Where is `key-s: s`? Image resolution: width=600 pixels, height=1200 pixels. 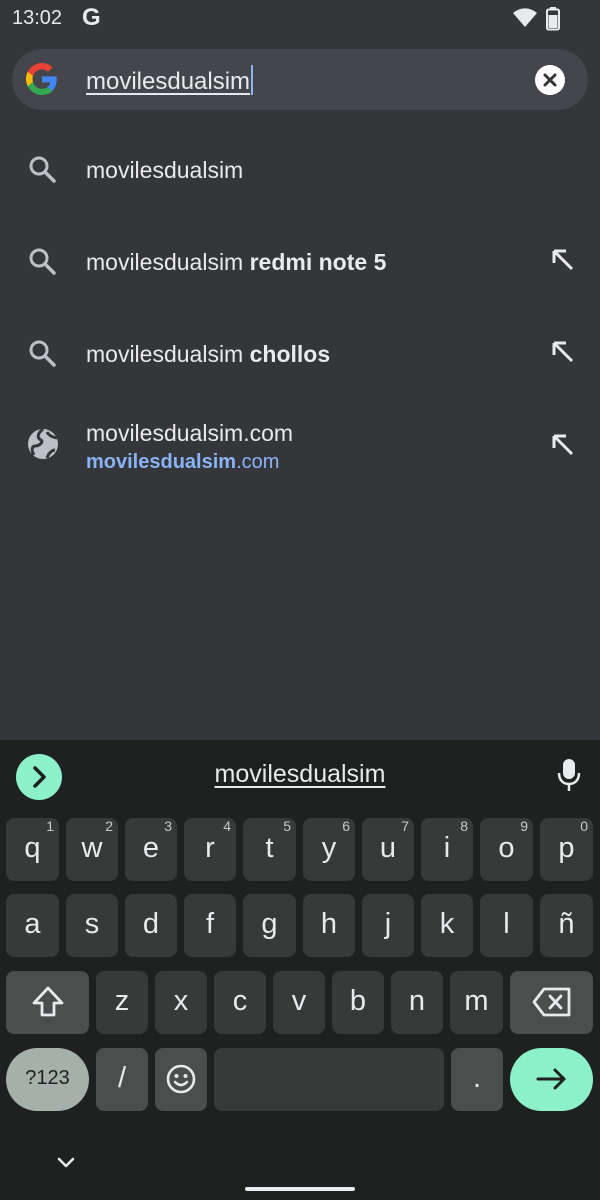 key-s: s is located at coordinates (92, 925).